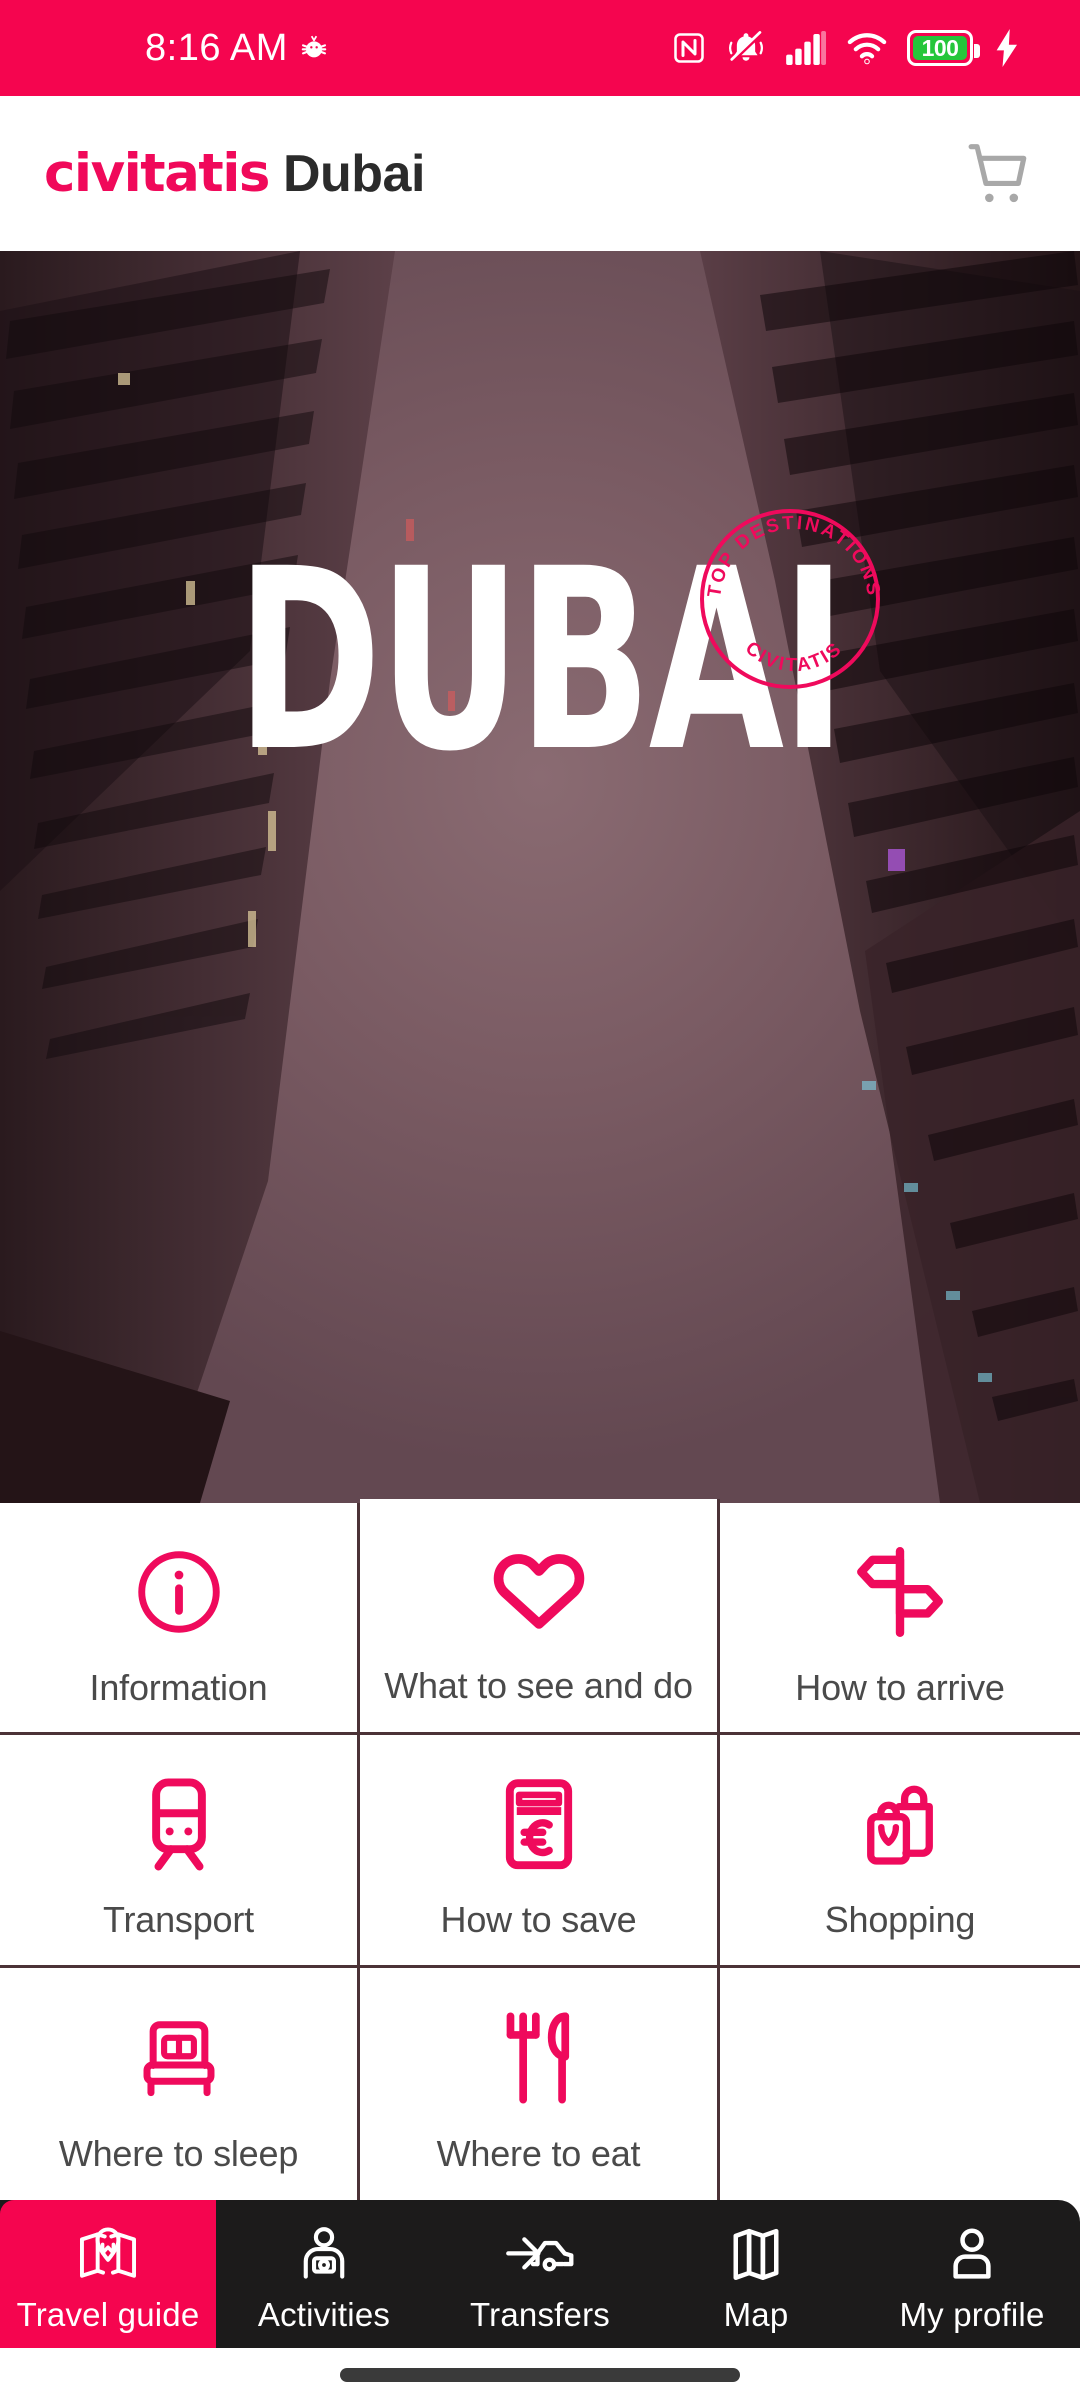  Describe the element at coordinates (900, 1592) in the screenshot. I see `signpost-icon` at that location.